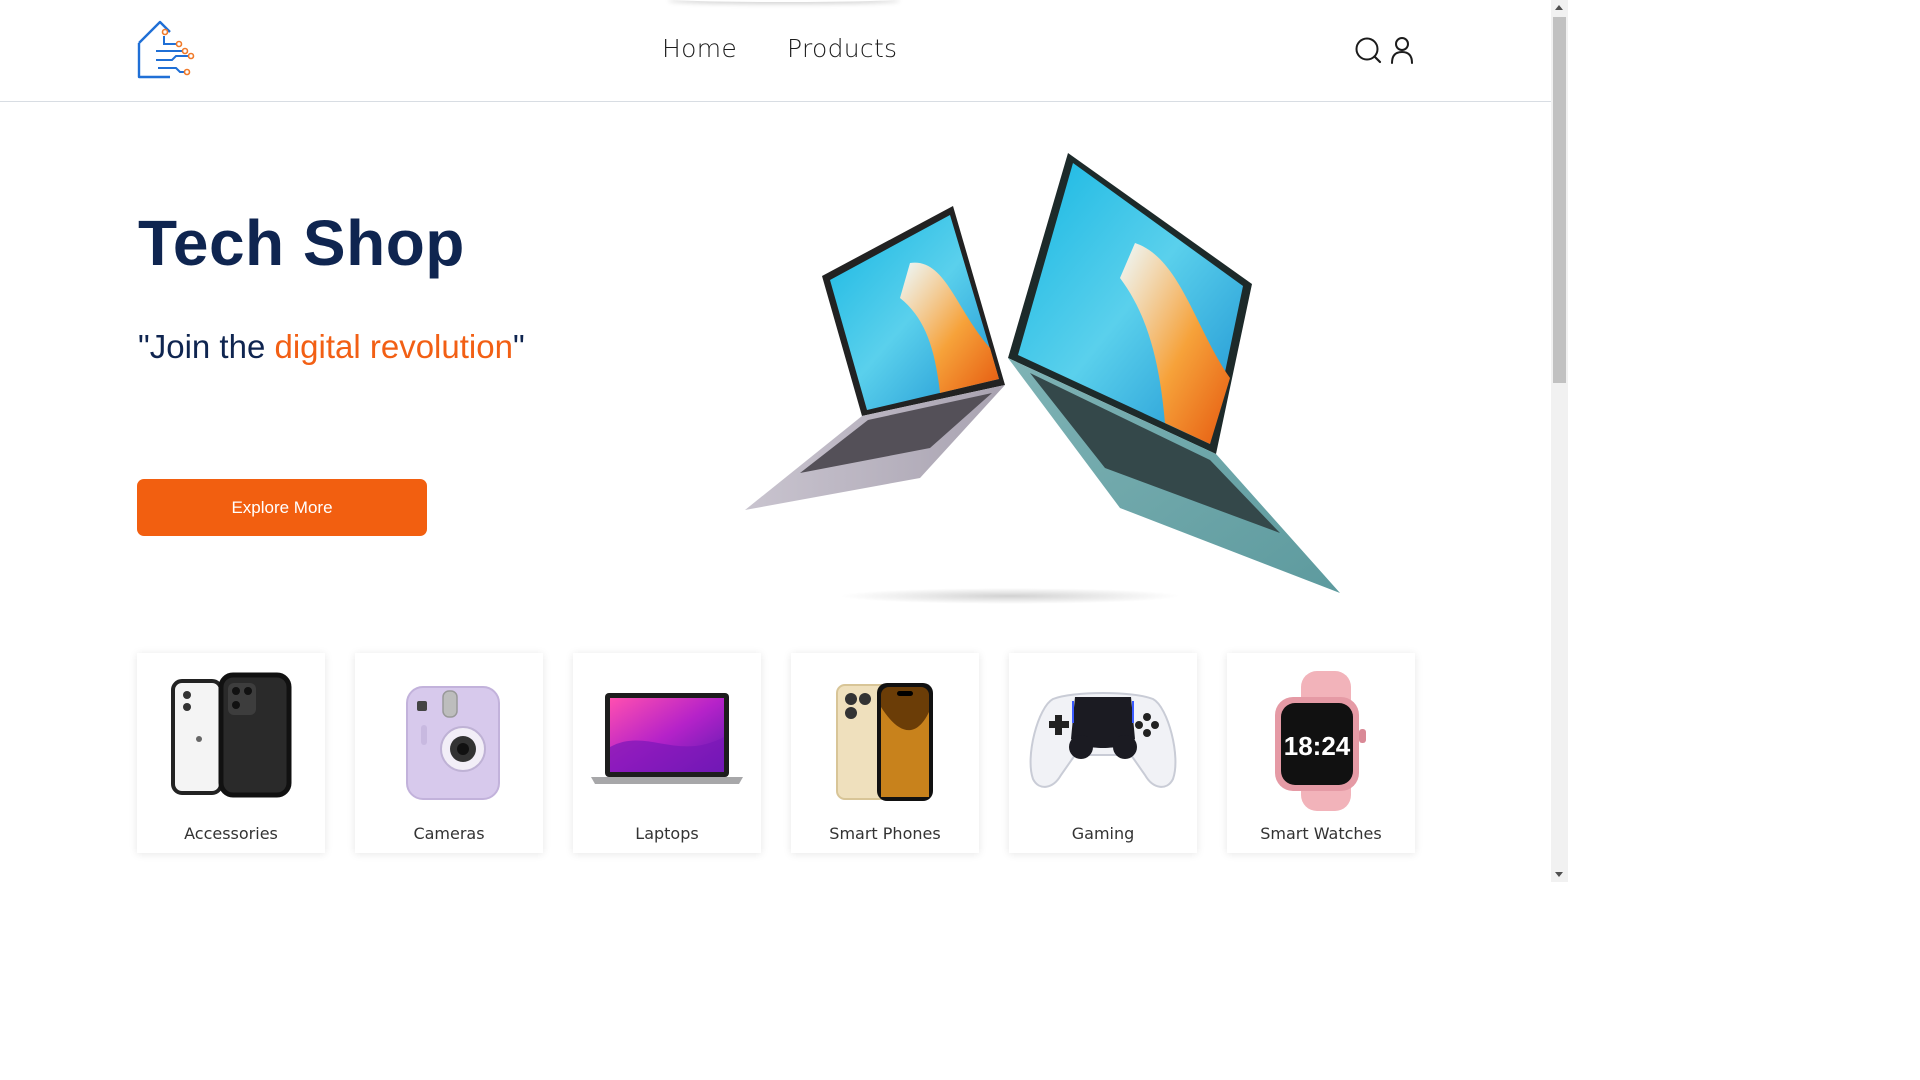 Image resolution: width=1920 pixels, height=1080 pixels. I want to click on category-card-smart-phones: Smart Phones, so click(885, 753).